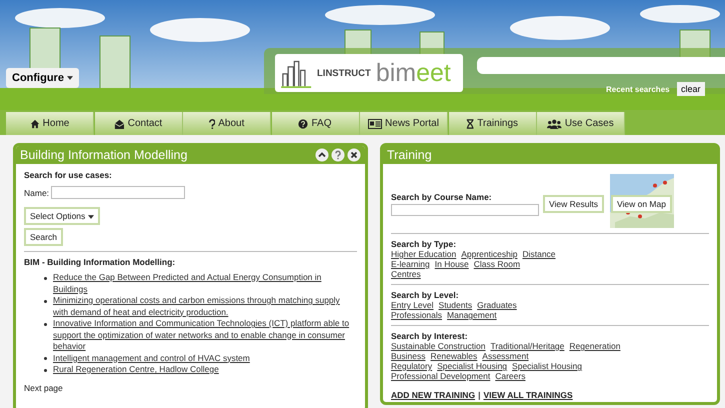  Describe the element at coordinates (423, 254) in the screenshot. I see `filter-link: Higher Education` at that location.